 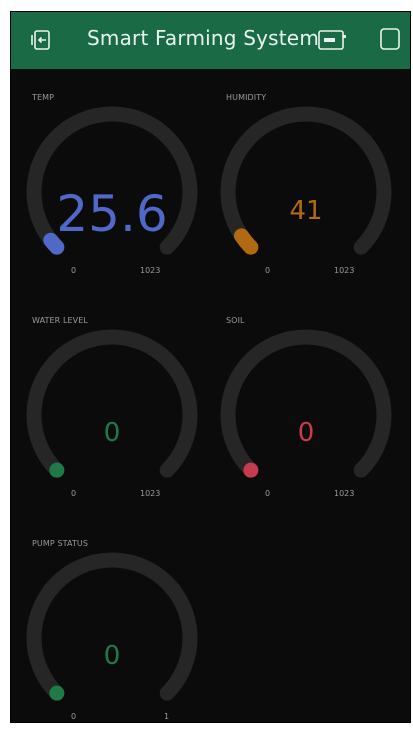 I want to click on gauge-widget-humidity: HUMIDITY 41 0 1023, so click(x=306, y=177).